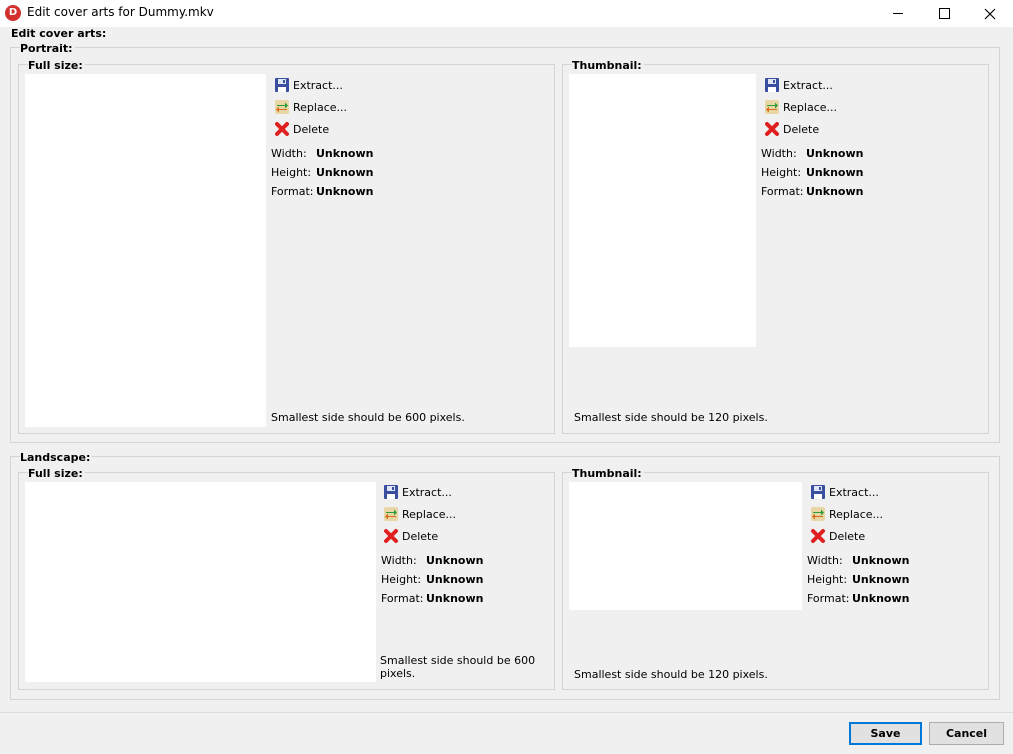 This screenshot has height=754, width=1013. Describe the element at coordinates (671, 674) in the screenshot. I see `landscape-thumb-hint: Smallest side should be 120 pixels.` at that location.